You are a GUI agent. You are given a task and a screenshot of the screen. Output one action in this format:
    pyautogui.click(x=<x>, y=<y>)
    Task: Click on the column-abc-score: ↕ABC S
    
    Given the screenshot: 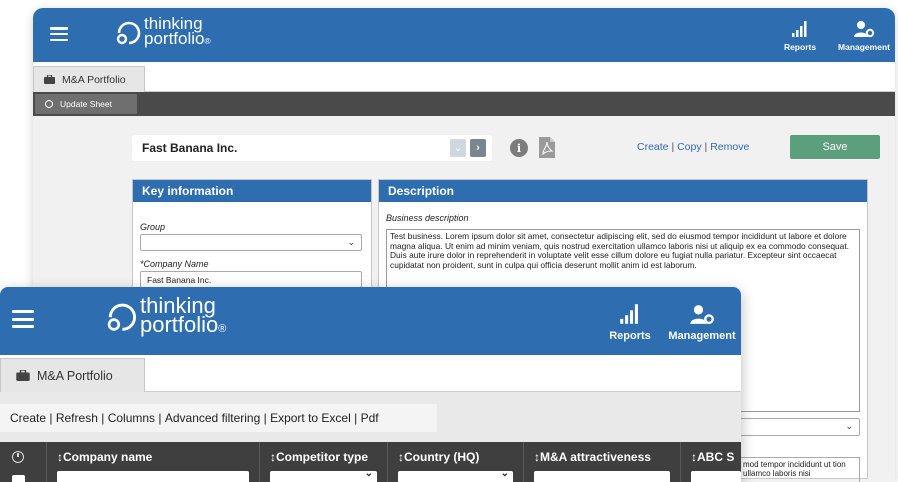 What is the action you would take?
    pyautogui.click(x=710, y=462)
    